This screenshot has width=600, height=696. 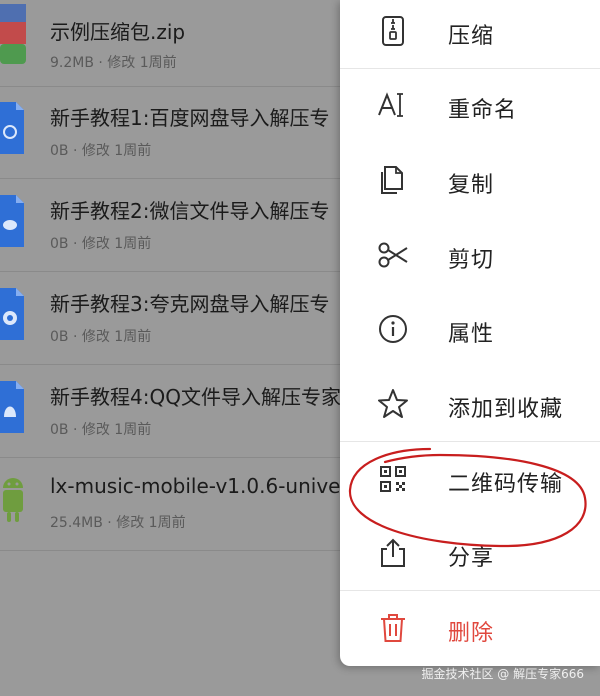 What do you see at coordinates (393, 255) in the screenshot?
I see `scissors-icon` at bounding box center [393, 255].